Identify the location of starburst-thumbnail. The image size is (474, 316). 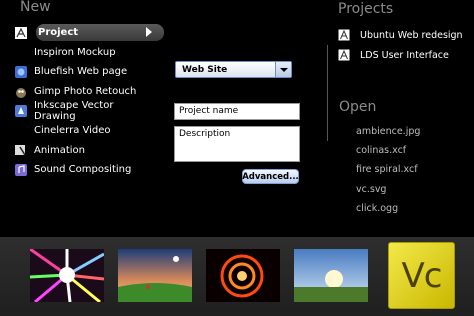
(67, 275).